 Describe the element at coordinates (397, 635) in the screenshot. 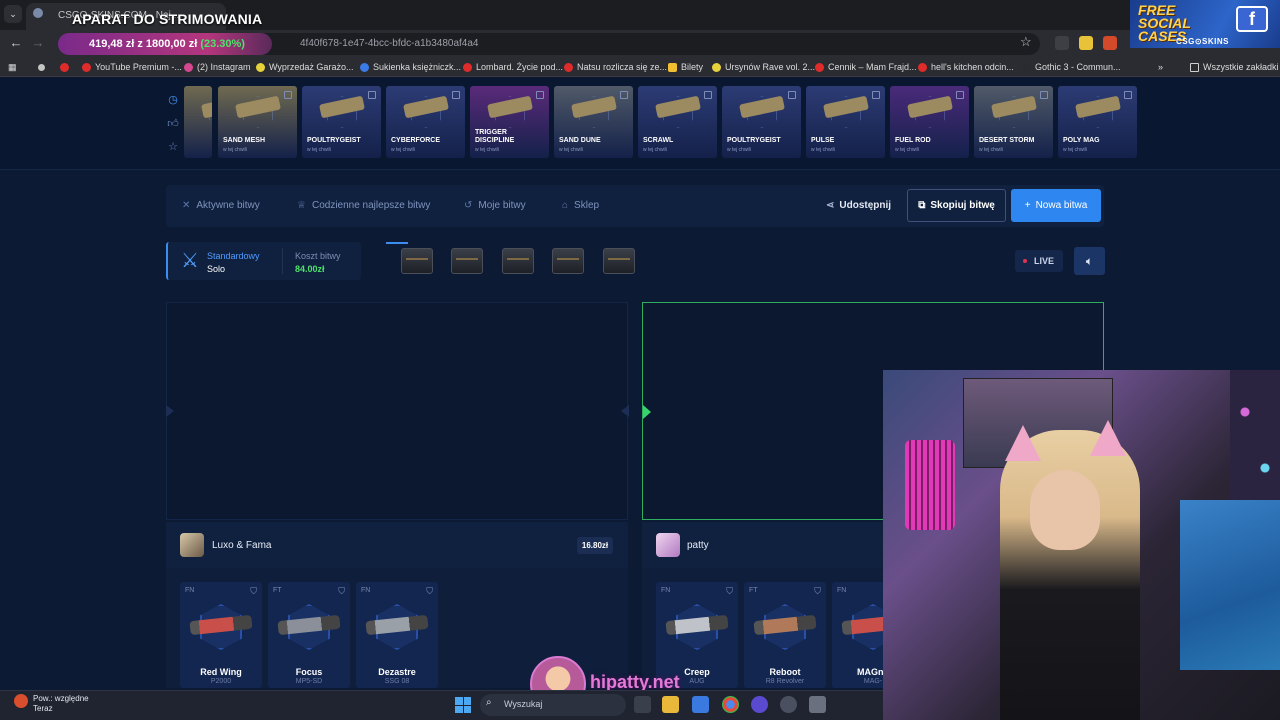

I see `won-item-card: FN ⛉ Dezastre SSG 08` at that location.